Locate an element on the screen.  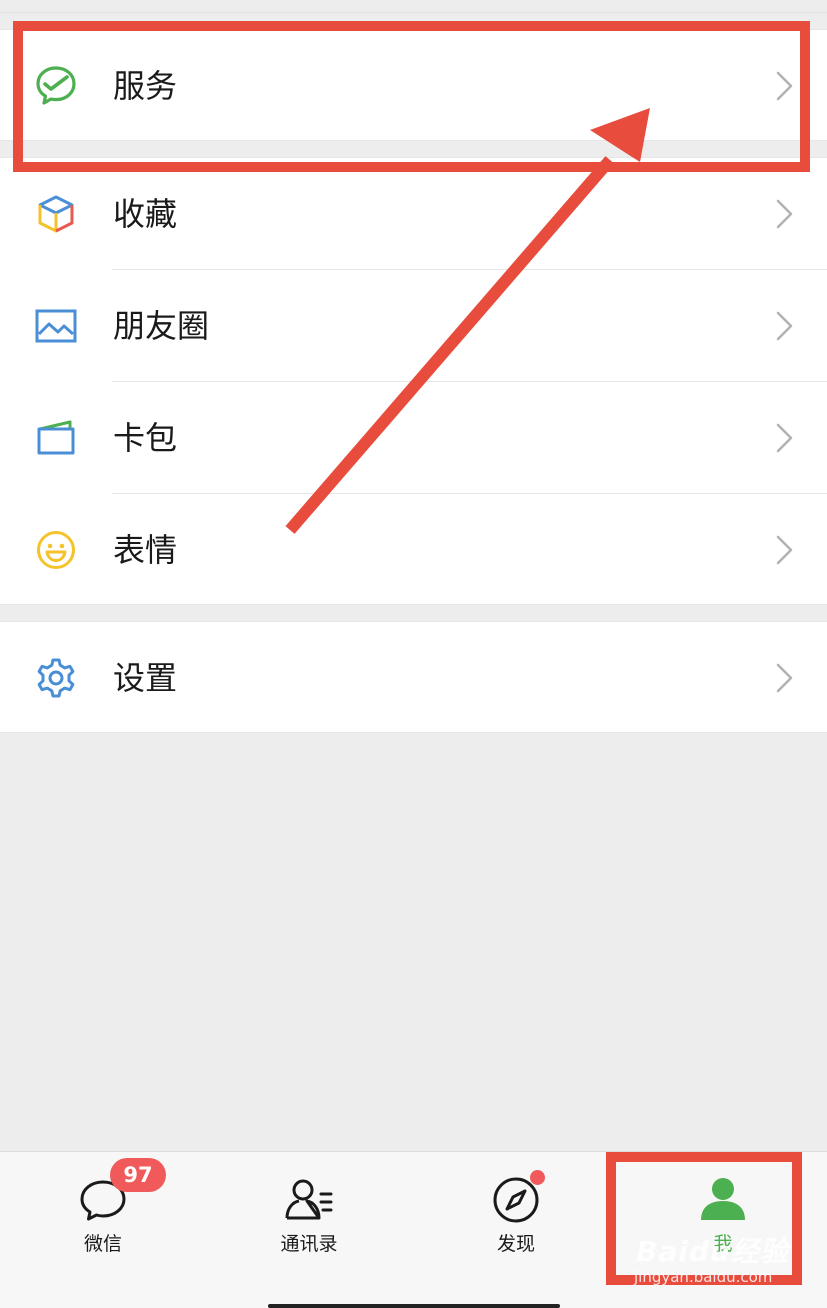
tab-label: 微信 is located at coordinates (102, 1244).